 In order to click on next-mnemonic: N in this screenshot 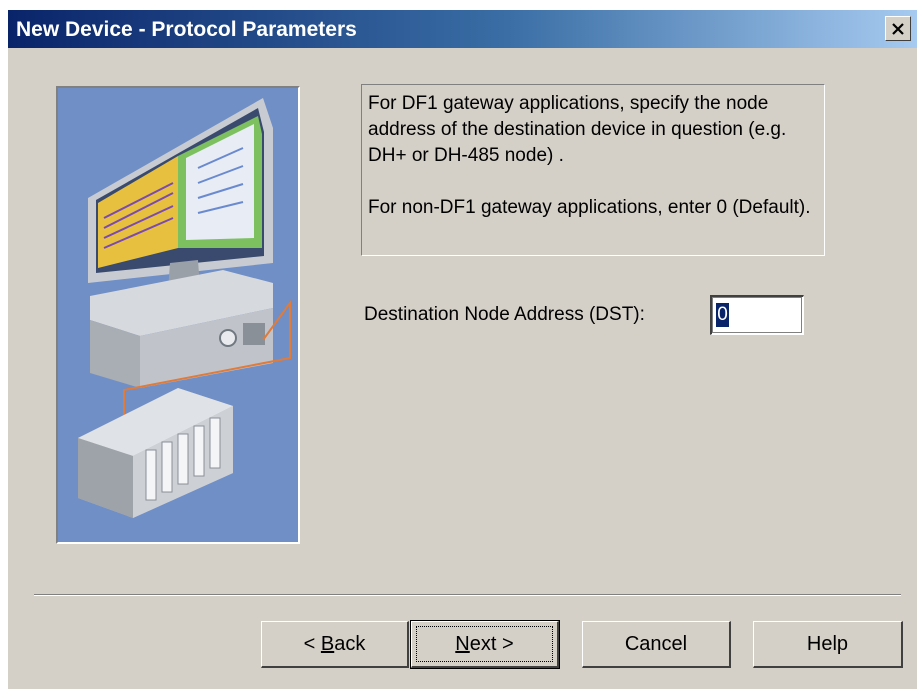, I will do `click(462, 643)`.